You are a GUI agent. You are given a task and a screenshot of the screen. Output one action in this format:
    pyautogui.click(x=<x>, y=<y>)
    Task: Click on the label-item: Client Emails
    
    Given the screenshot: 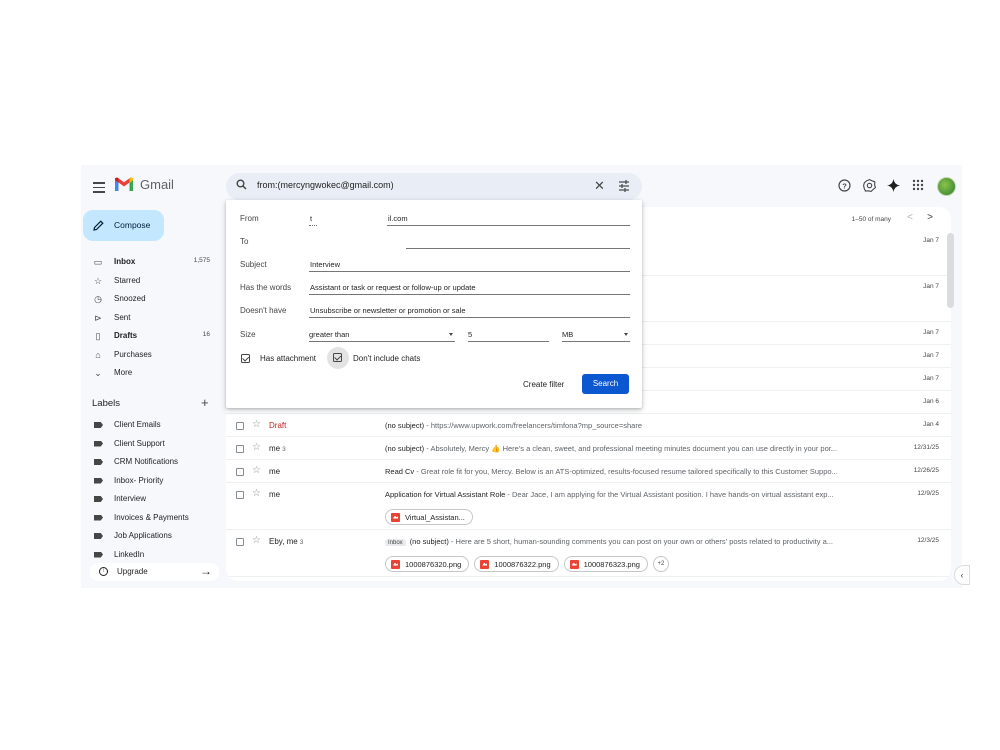 What is the action you would take?
    pyautogui.click(x=148, y=425)
    